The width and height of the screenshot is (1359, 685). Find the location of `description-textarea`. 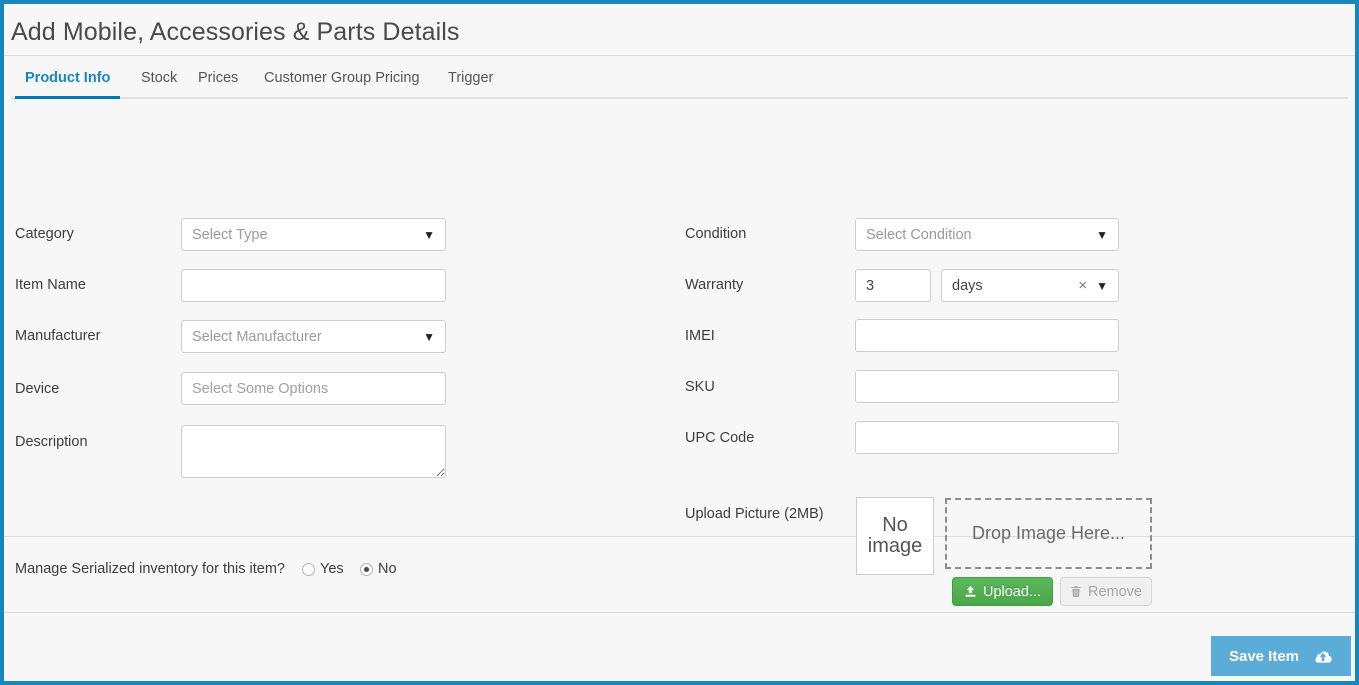

description-textarea is located at coordinates (313, 451).